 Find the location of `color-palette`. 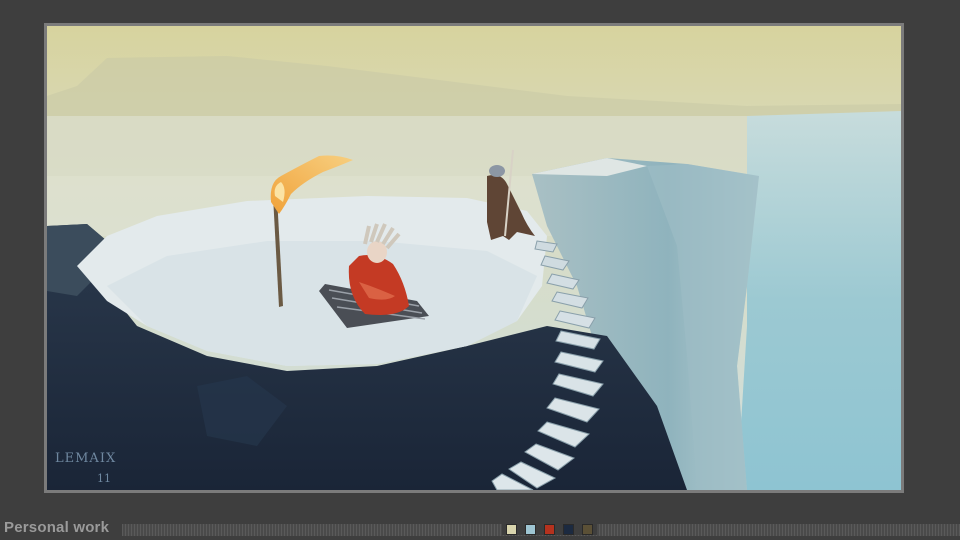

color-palette is located at coordinates (549, 529).